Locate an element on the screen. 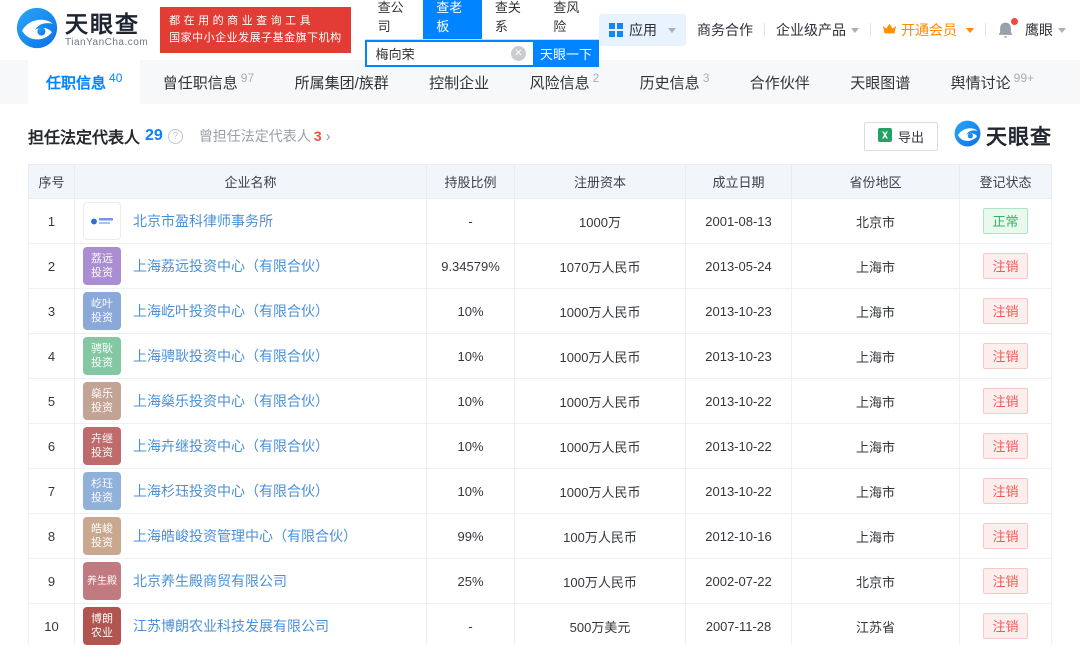  notification-dot is located at coordinates (1014, 21).